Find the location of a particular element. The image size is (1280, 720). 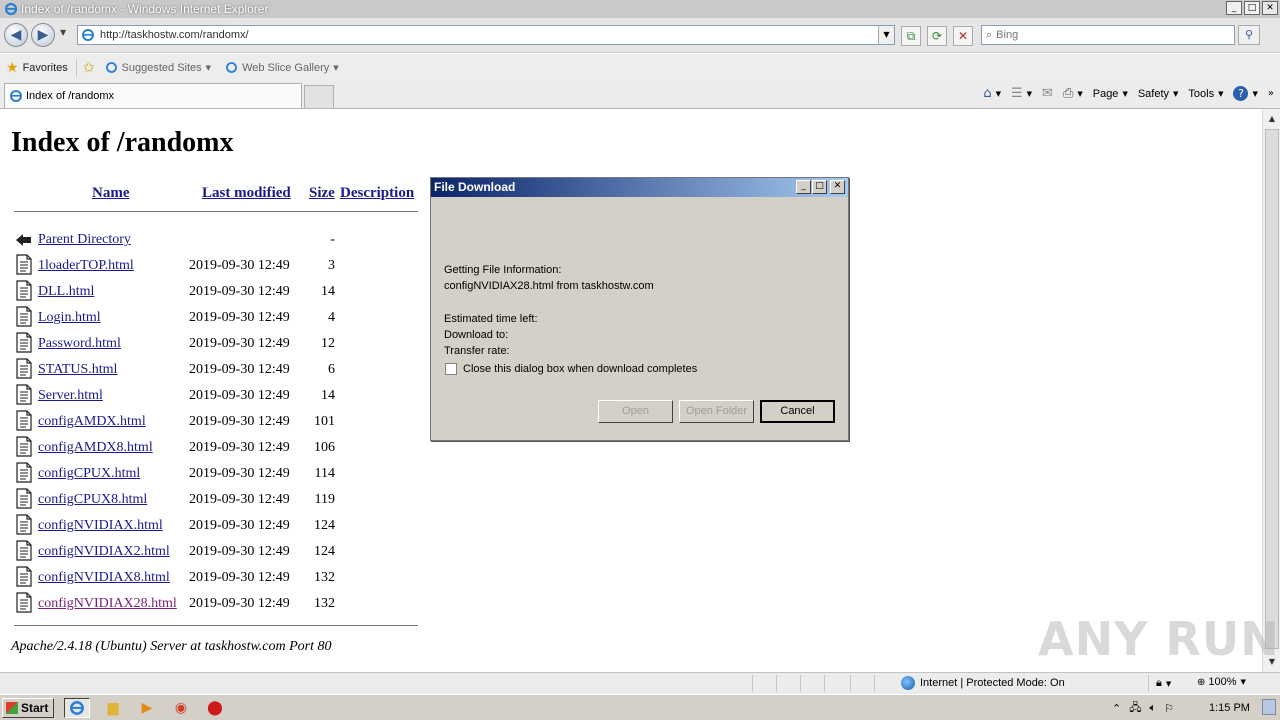

stop-button: ✕ is located at coordinates (963, 36).